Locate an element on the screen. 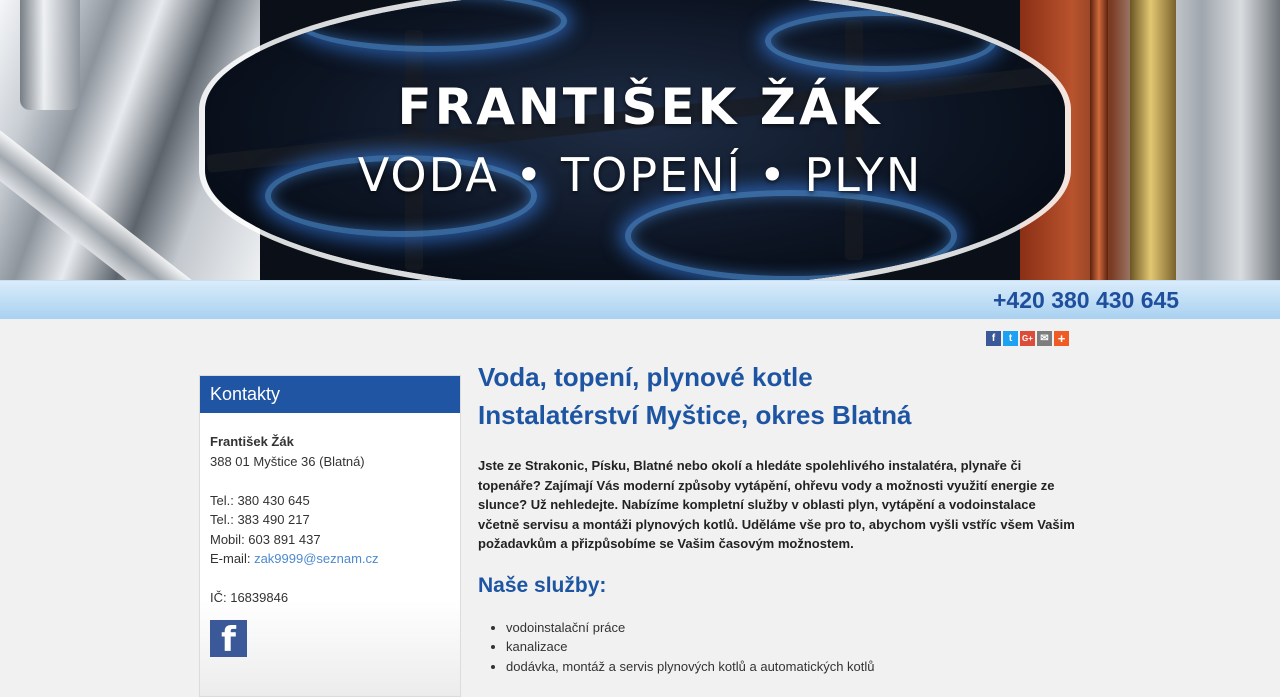 The height and width of the screenshot is (697, 1280). twitter-share-icon: t is located at coordinates (1010, 338).